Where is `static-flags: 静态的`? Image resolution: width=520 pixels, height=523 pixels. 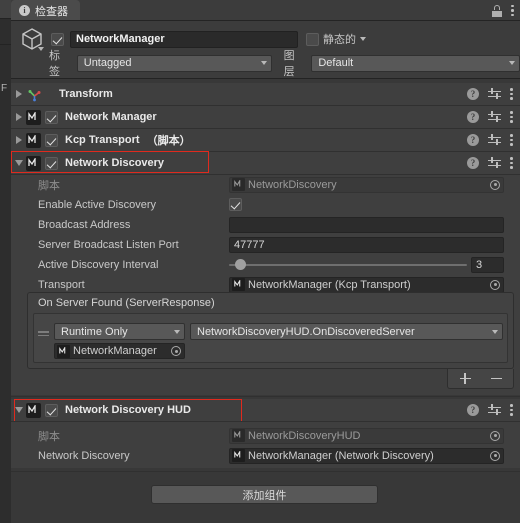 static-flags: 静态的 is located at coordinates (336, 39).